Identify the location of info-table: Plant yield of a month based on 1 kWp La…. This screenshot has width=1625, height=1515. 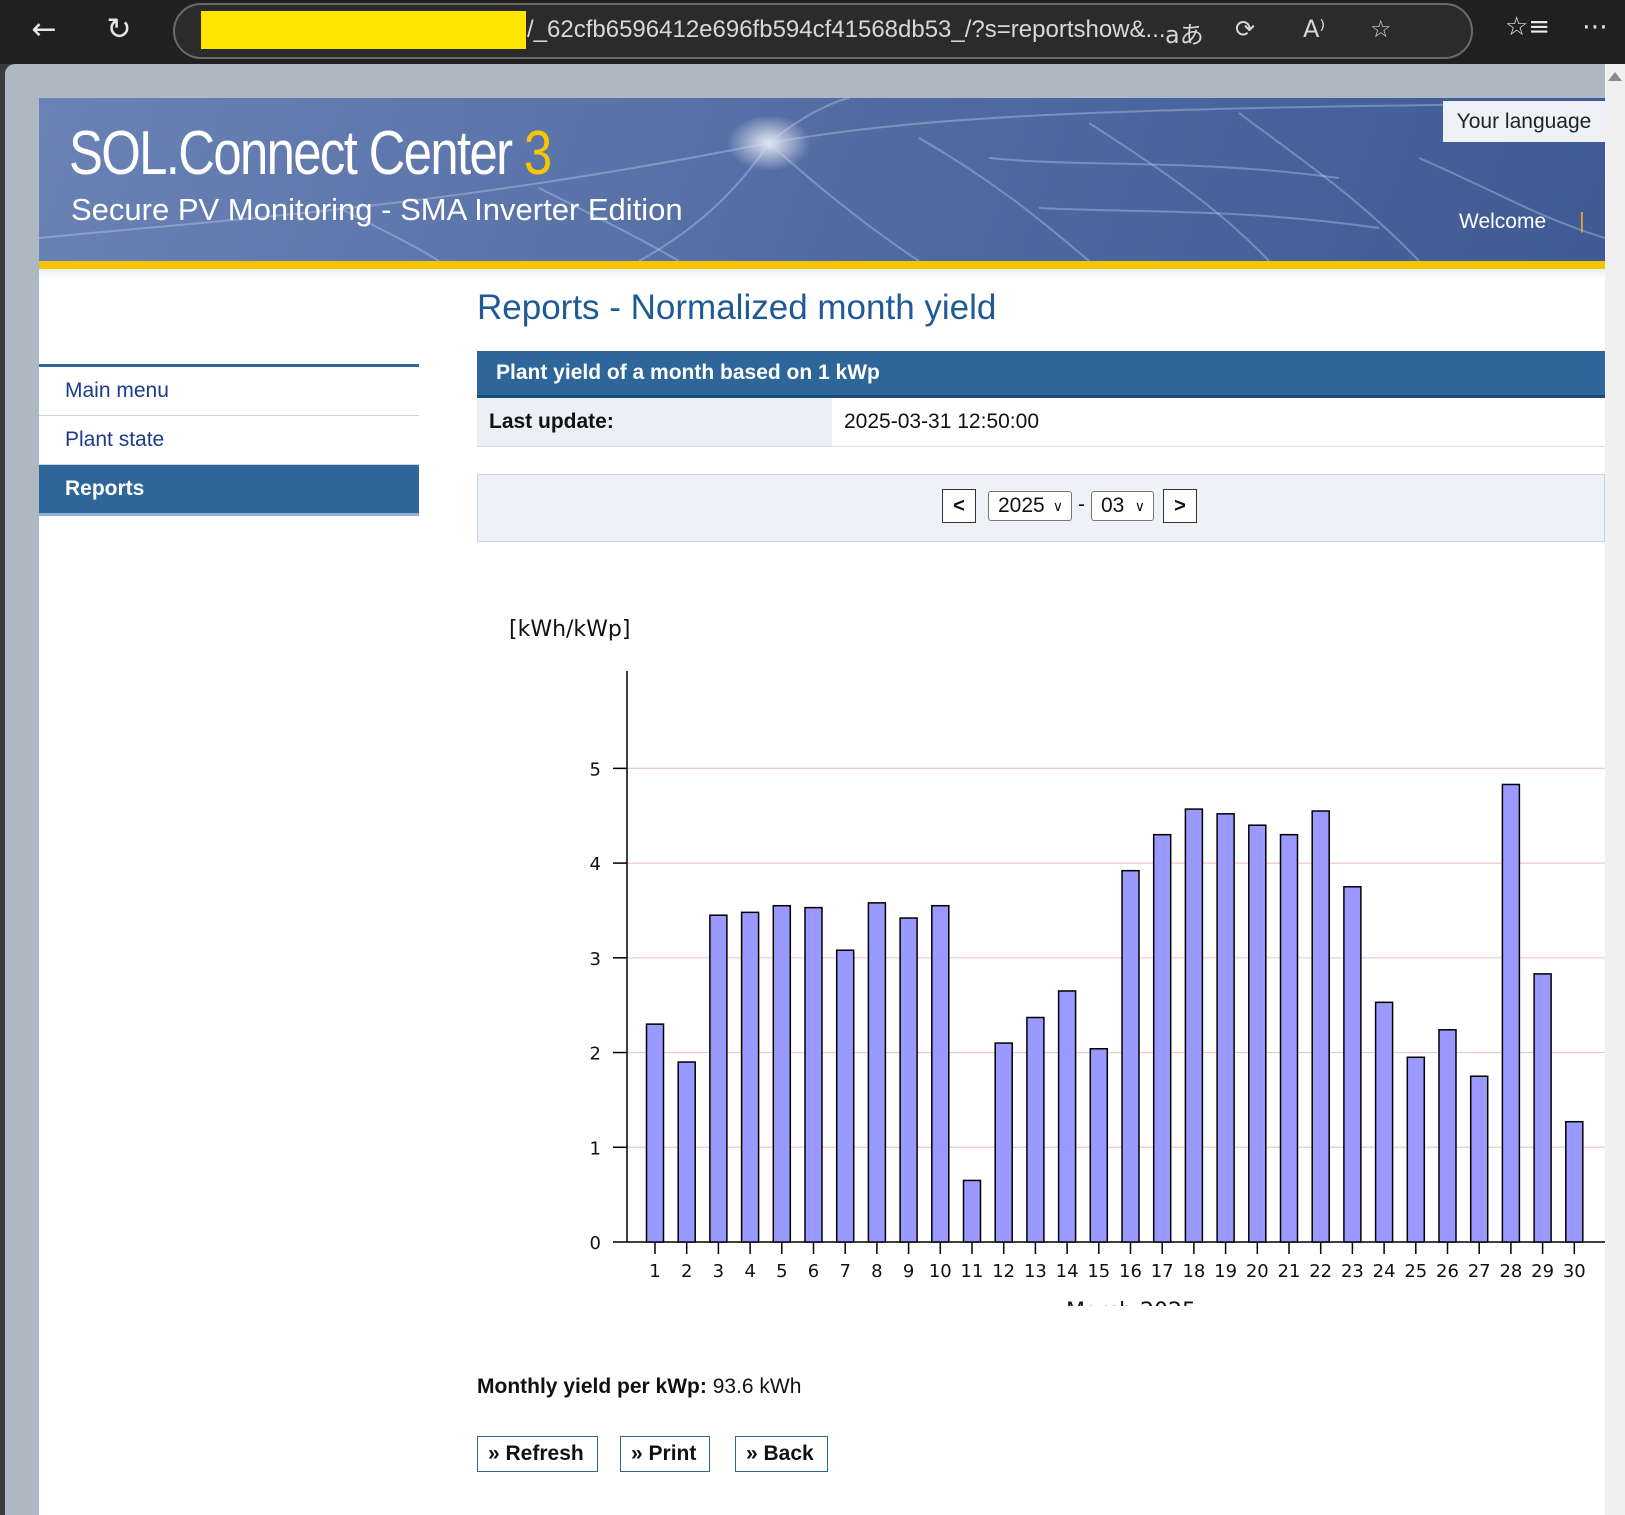
(1041, 399).